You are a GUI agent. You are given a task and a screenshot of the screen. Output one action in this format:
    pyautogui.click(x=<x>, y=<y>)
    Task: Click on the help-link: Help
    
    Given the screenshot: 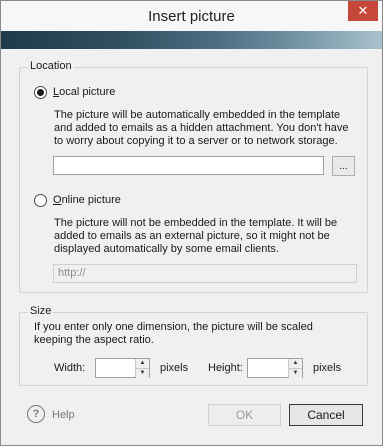 What is the action you would take?
    pyautogui.click(x=63, y=415)
    